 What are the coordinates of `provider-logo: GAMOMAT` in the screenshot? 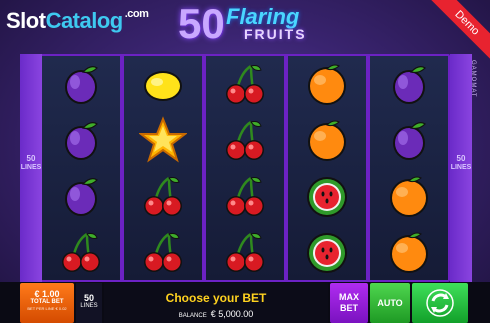 It's located at (473, 79).